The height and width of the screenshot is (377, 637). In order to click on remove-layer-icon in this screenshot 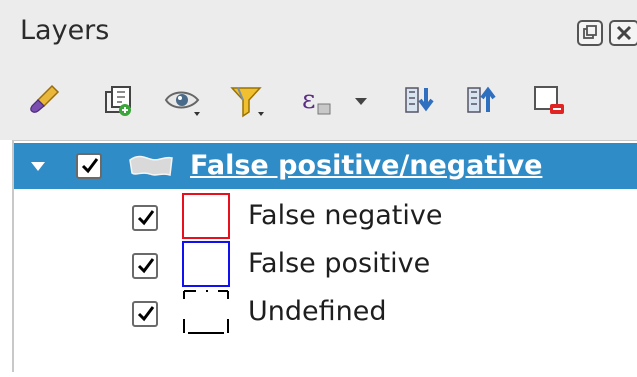, I will do `click(551, 101)`.